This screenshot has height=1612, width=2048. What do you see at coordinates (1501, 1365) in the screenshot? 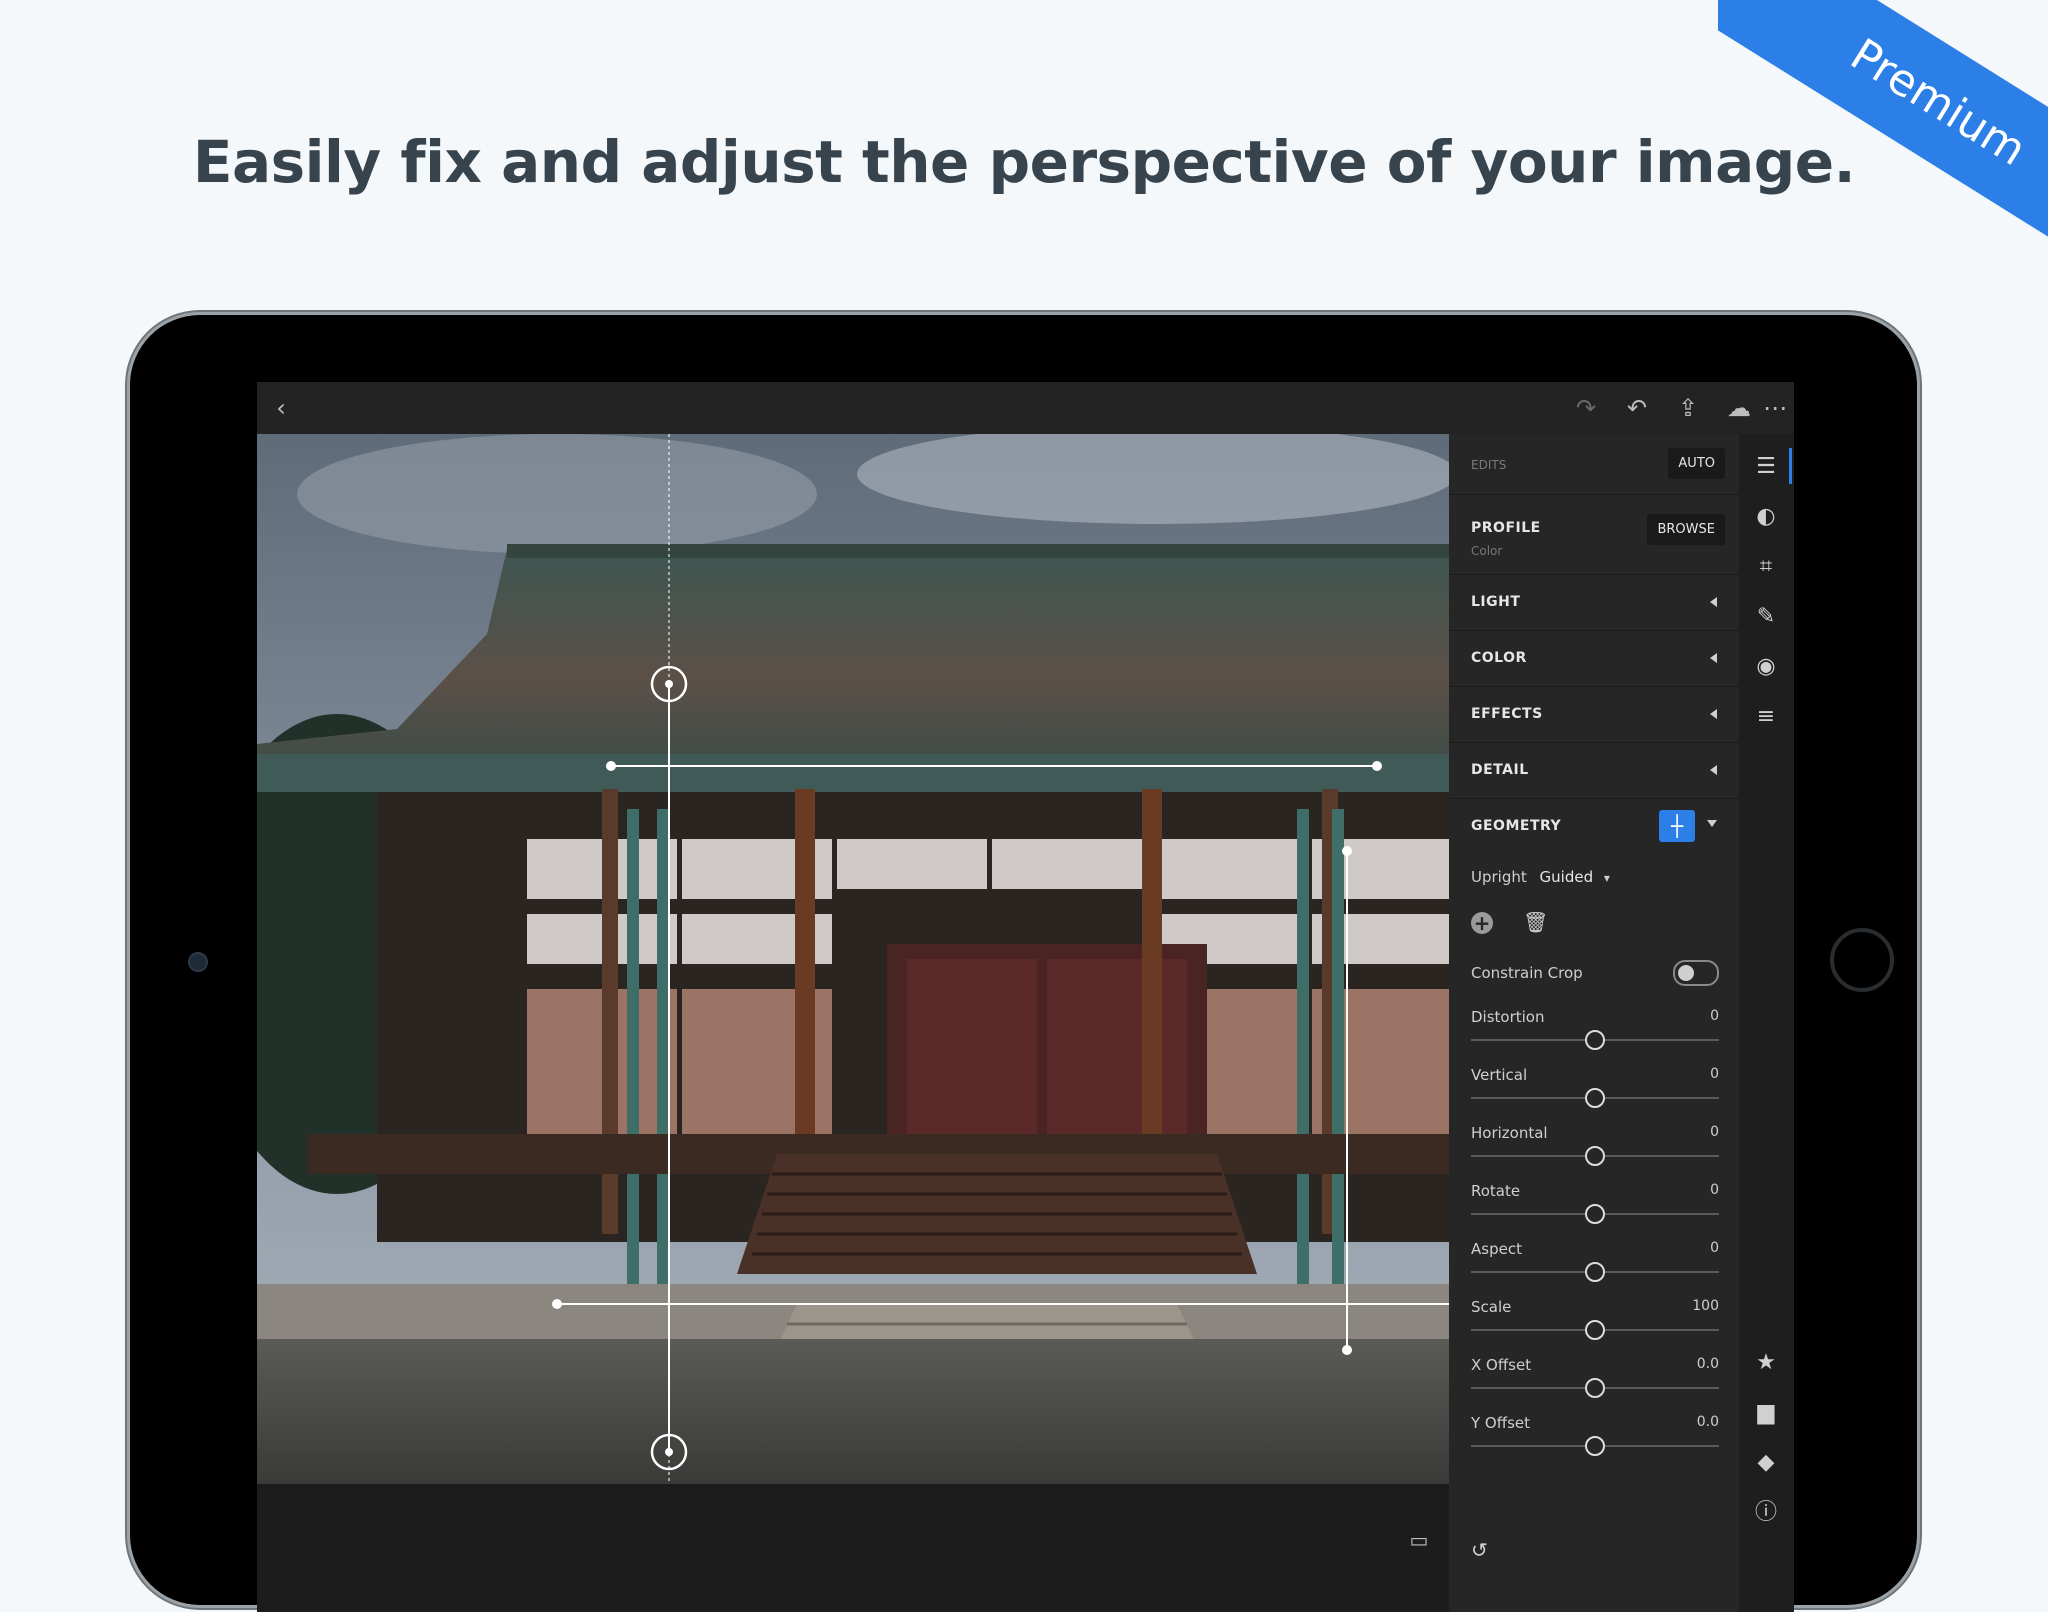
I see `slider-label: X Offset` at bounding box center [1501, 1365].